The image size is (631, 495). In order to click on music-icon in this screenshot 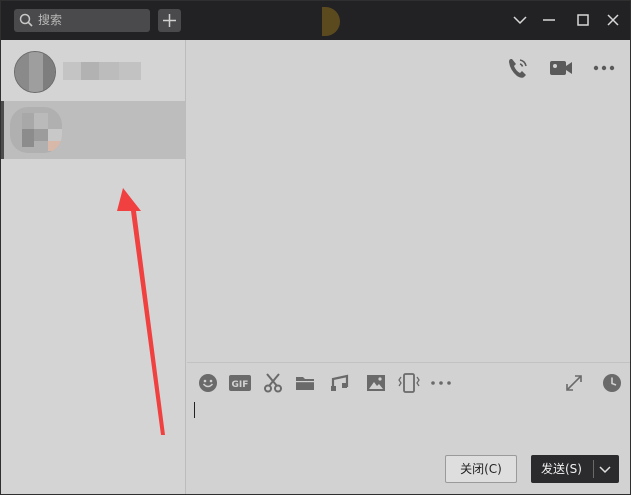, I will do `click(340, 382)`.